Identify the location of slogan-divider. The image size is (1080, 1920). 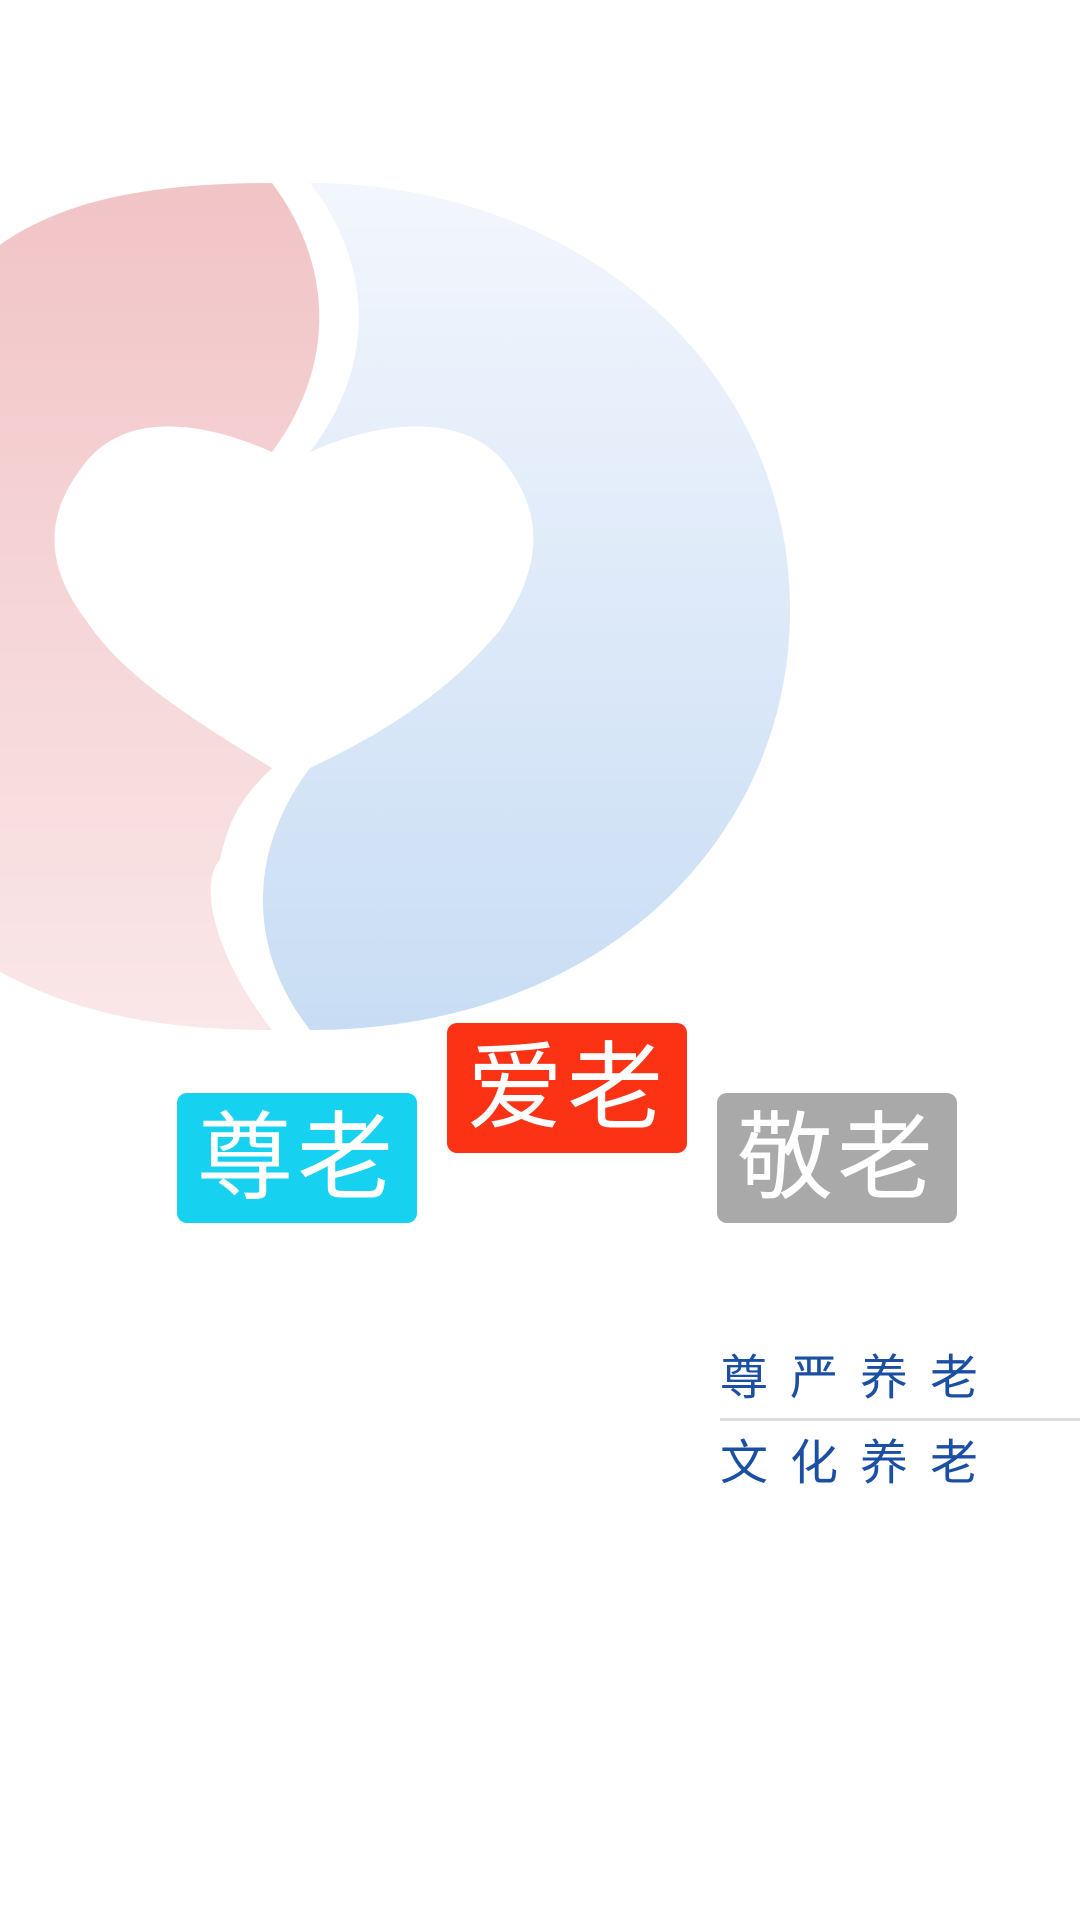
(900, 1419).